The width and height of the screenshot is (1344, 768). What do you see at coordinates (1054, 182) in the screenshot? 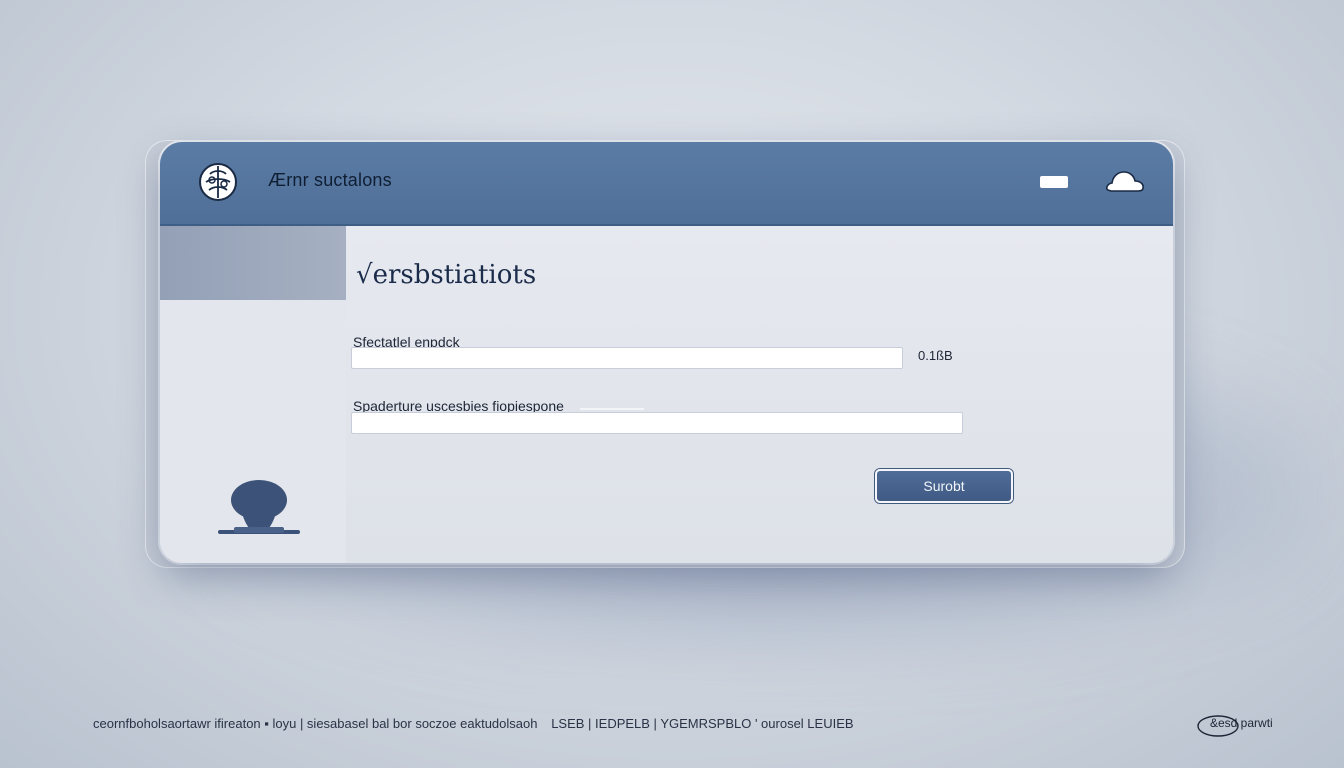
I see `minimize-icon` at bounding box center [1054, 182].